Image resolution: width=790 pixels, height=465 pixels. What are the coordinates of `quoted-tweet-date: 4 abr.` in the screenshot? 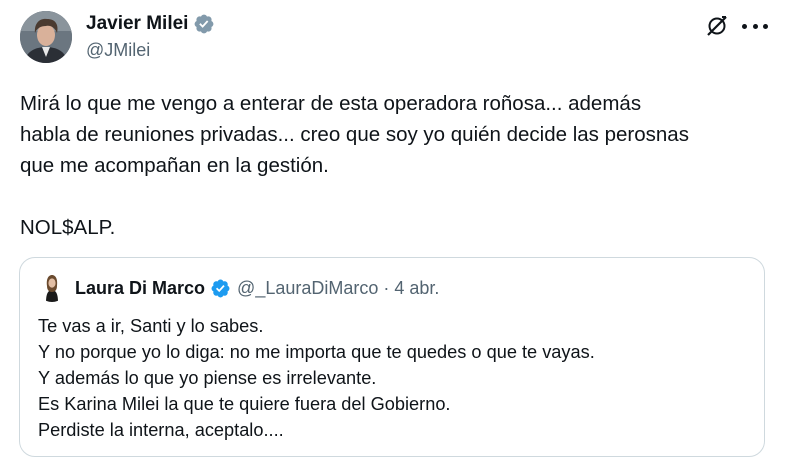 It's located at (416, 288).